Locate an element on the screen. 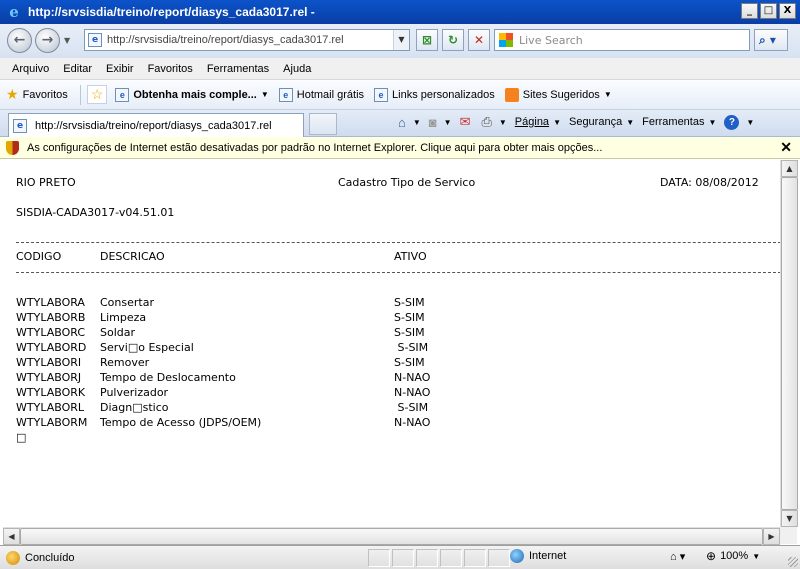 The width and height of the screenshot is (800, 569). scroll-left-arrow: ◀ is located at coordinates (11, 536).